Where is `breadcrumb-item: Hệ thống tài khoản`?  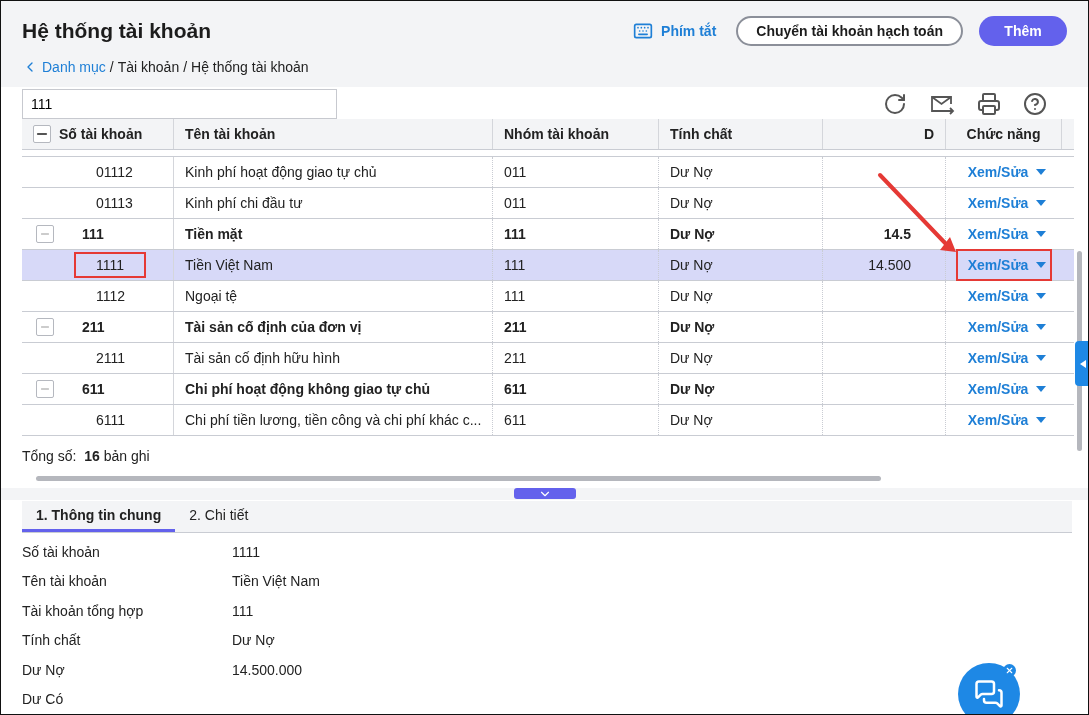
breadcrumb-item: Hệ thống tài khoản is located at coordinates (250, 67).